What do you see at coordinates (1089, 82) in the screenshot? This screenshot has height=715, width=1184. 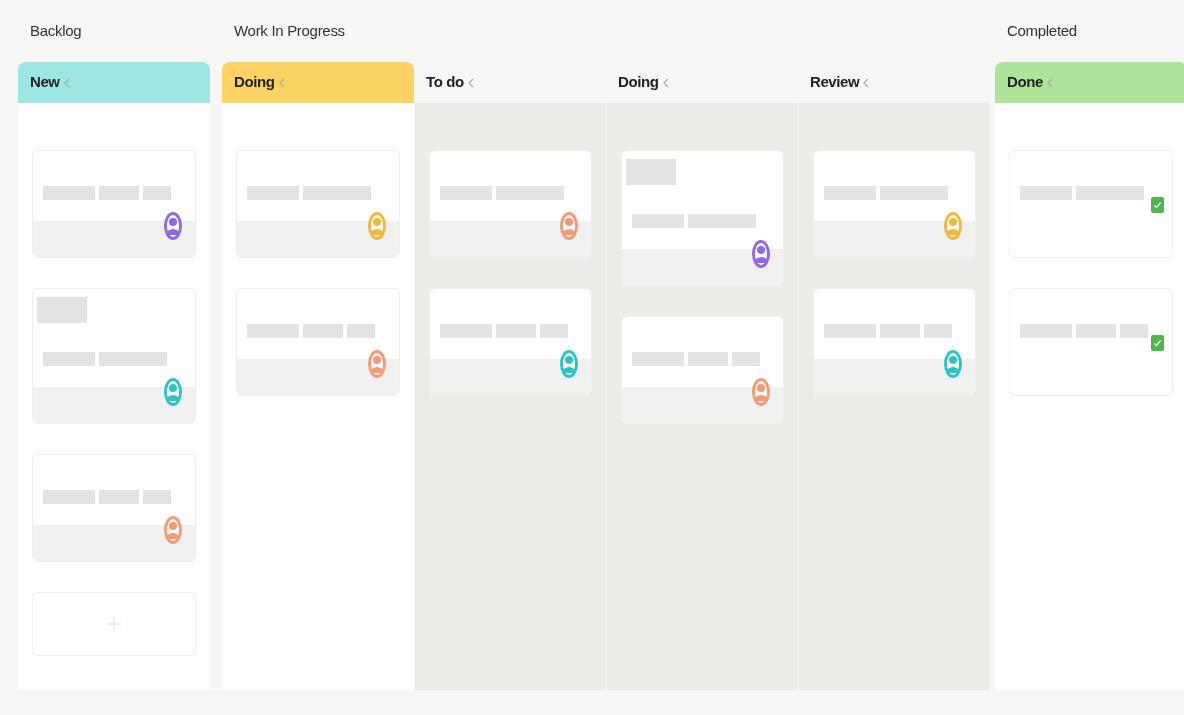 I see `column-header: Done` at bounding box center [1089, 82].